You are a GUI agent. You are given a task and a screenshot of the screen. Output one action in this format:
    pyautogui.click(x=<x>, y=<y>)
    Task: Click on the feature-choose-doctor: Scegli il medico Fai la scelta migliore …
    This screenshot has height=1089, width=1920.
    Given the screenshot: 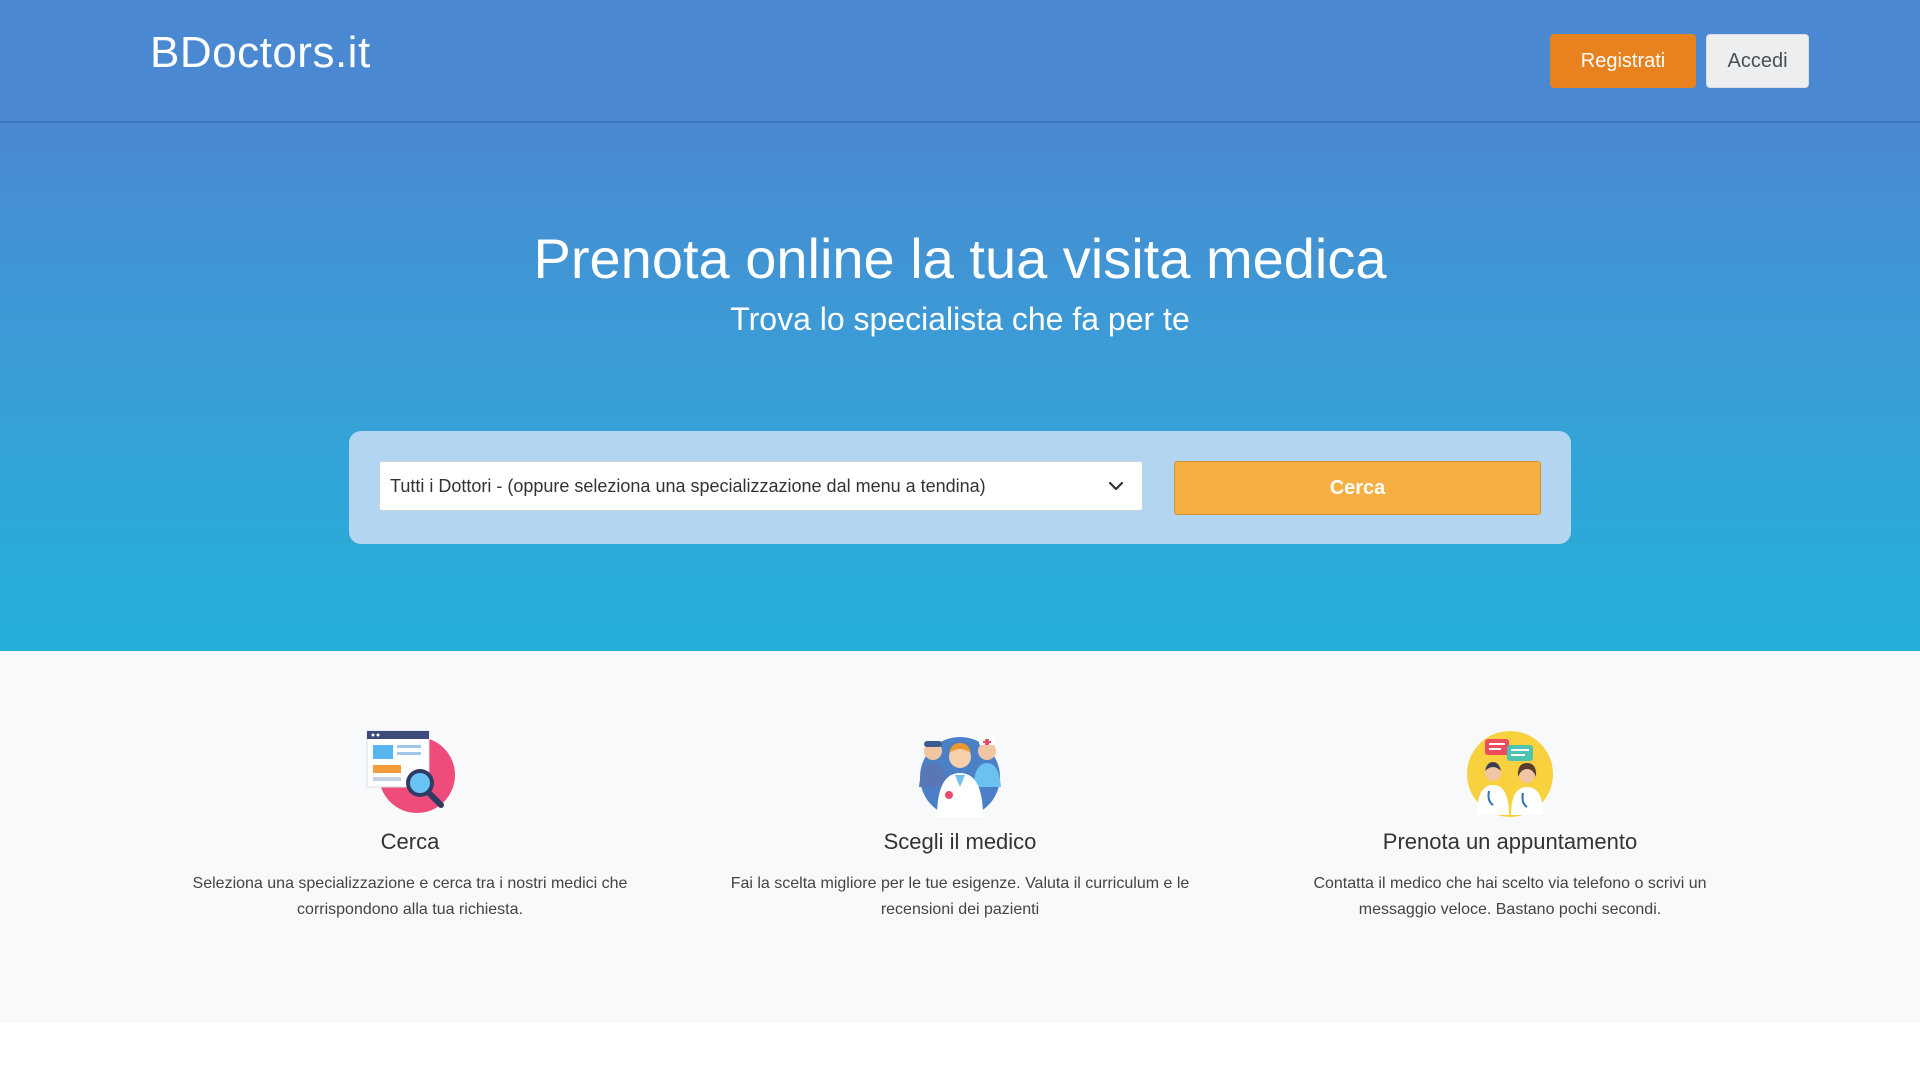 What is the action you would take?
    pyautogui.click(x=960, y=826)
    